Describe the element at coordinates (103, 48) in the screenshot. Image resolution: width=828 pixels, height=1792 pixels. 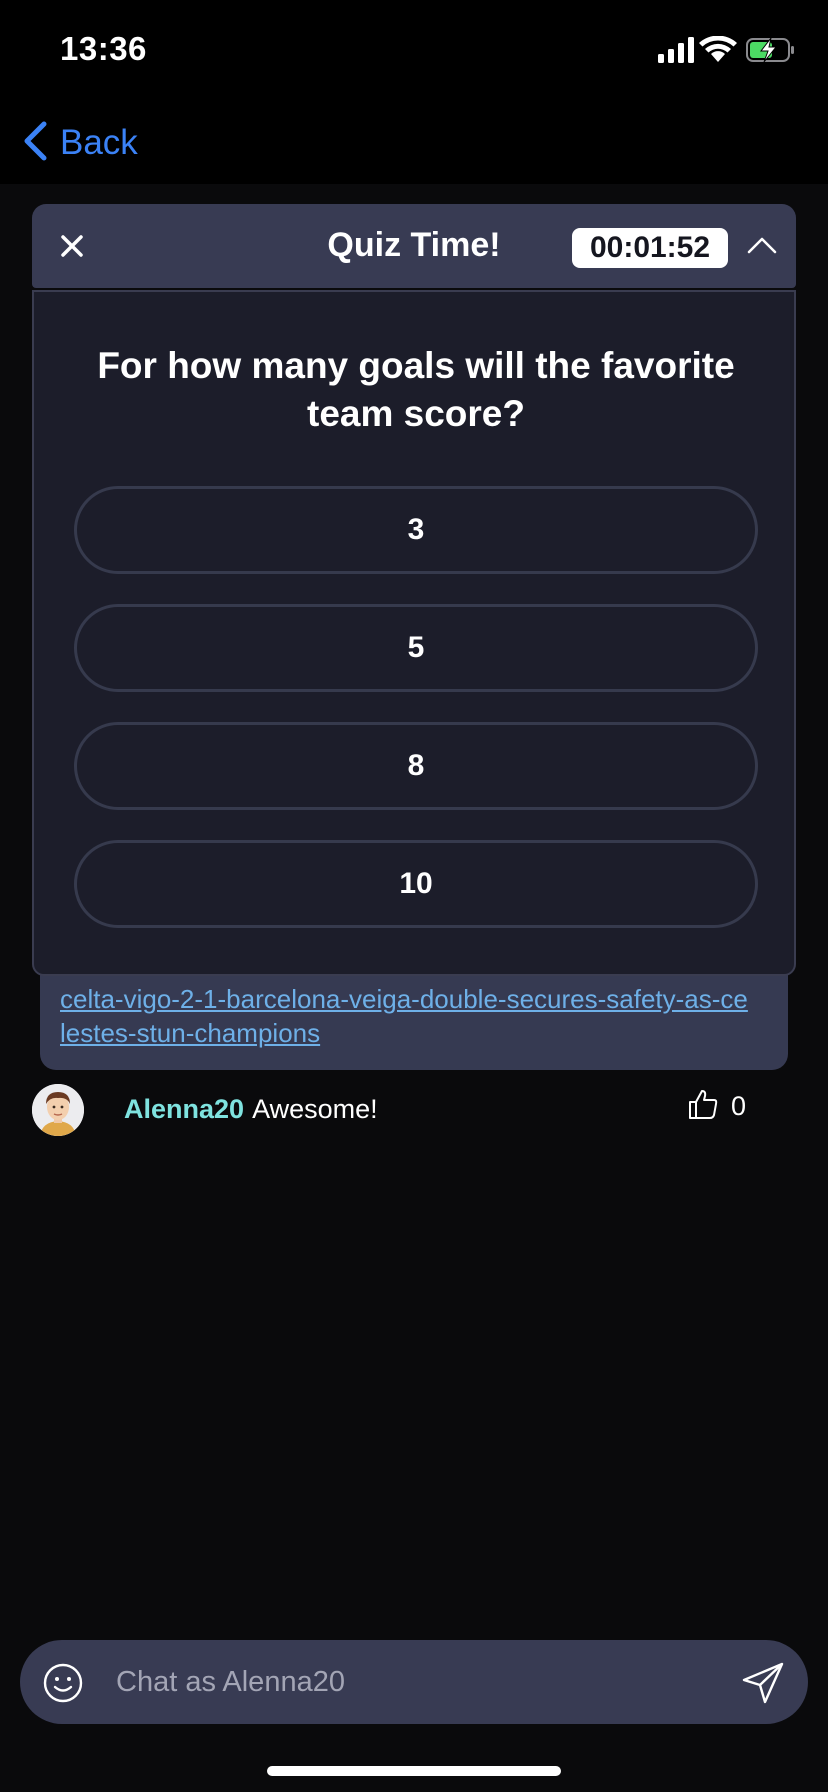
I see `status-time: 13:36` at that location.